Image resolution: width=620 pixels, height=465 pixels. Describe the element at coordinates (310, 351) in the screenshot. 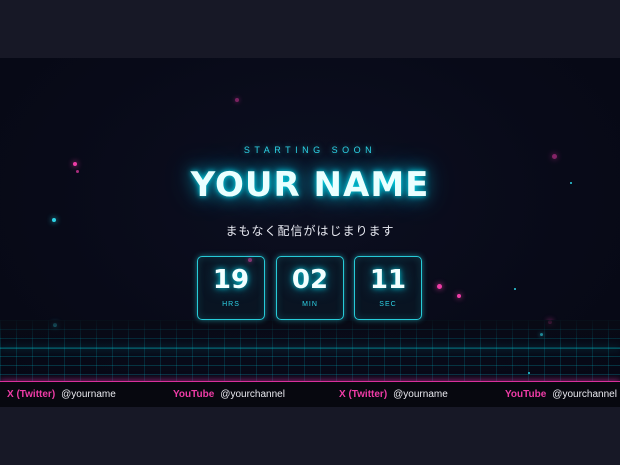

I see `perspective-grid-floor` at that location.